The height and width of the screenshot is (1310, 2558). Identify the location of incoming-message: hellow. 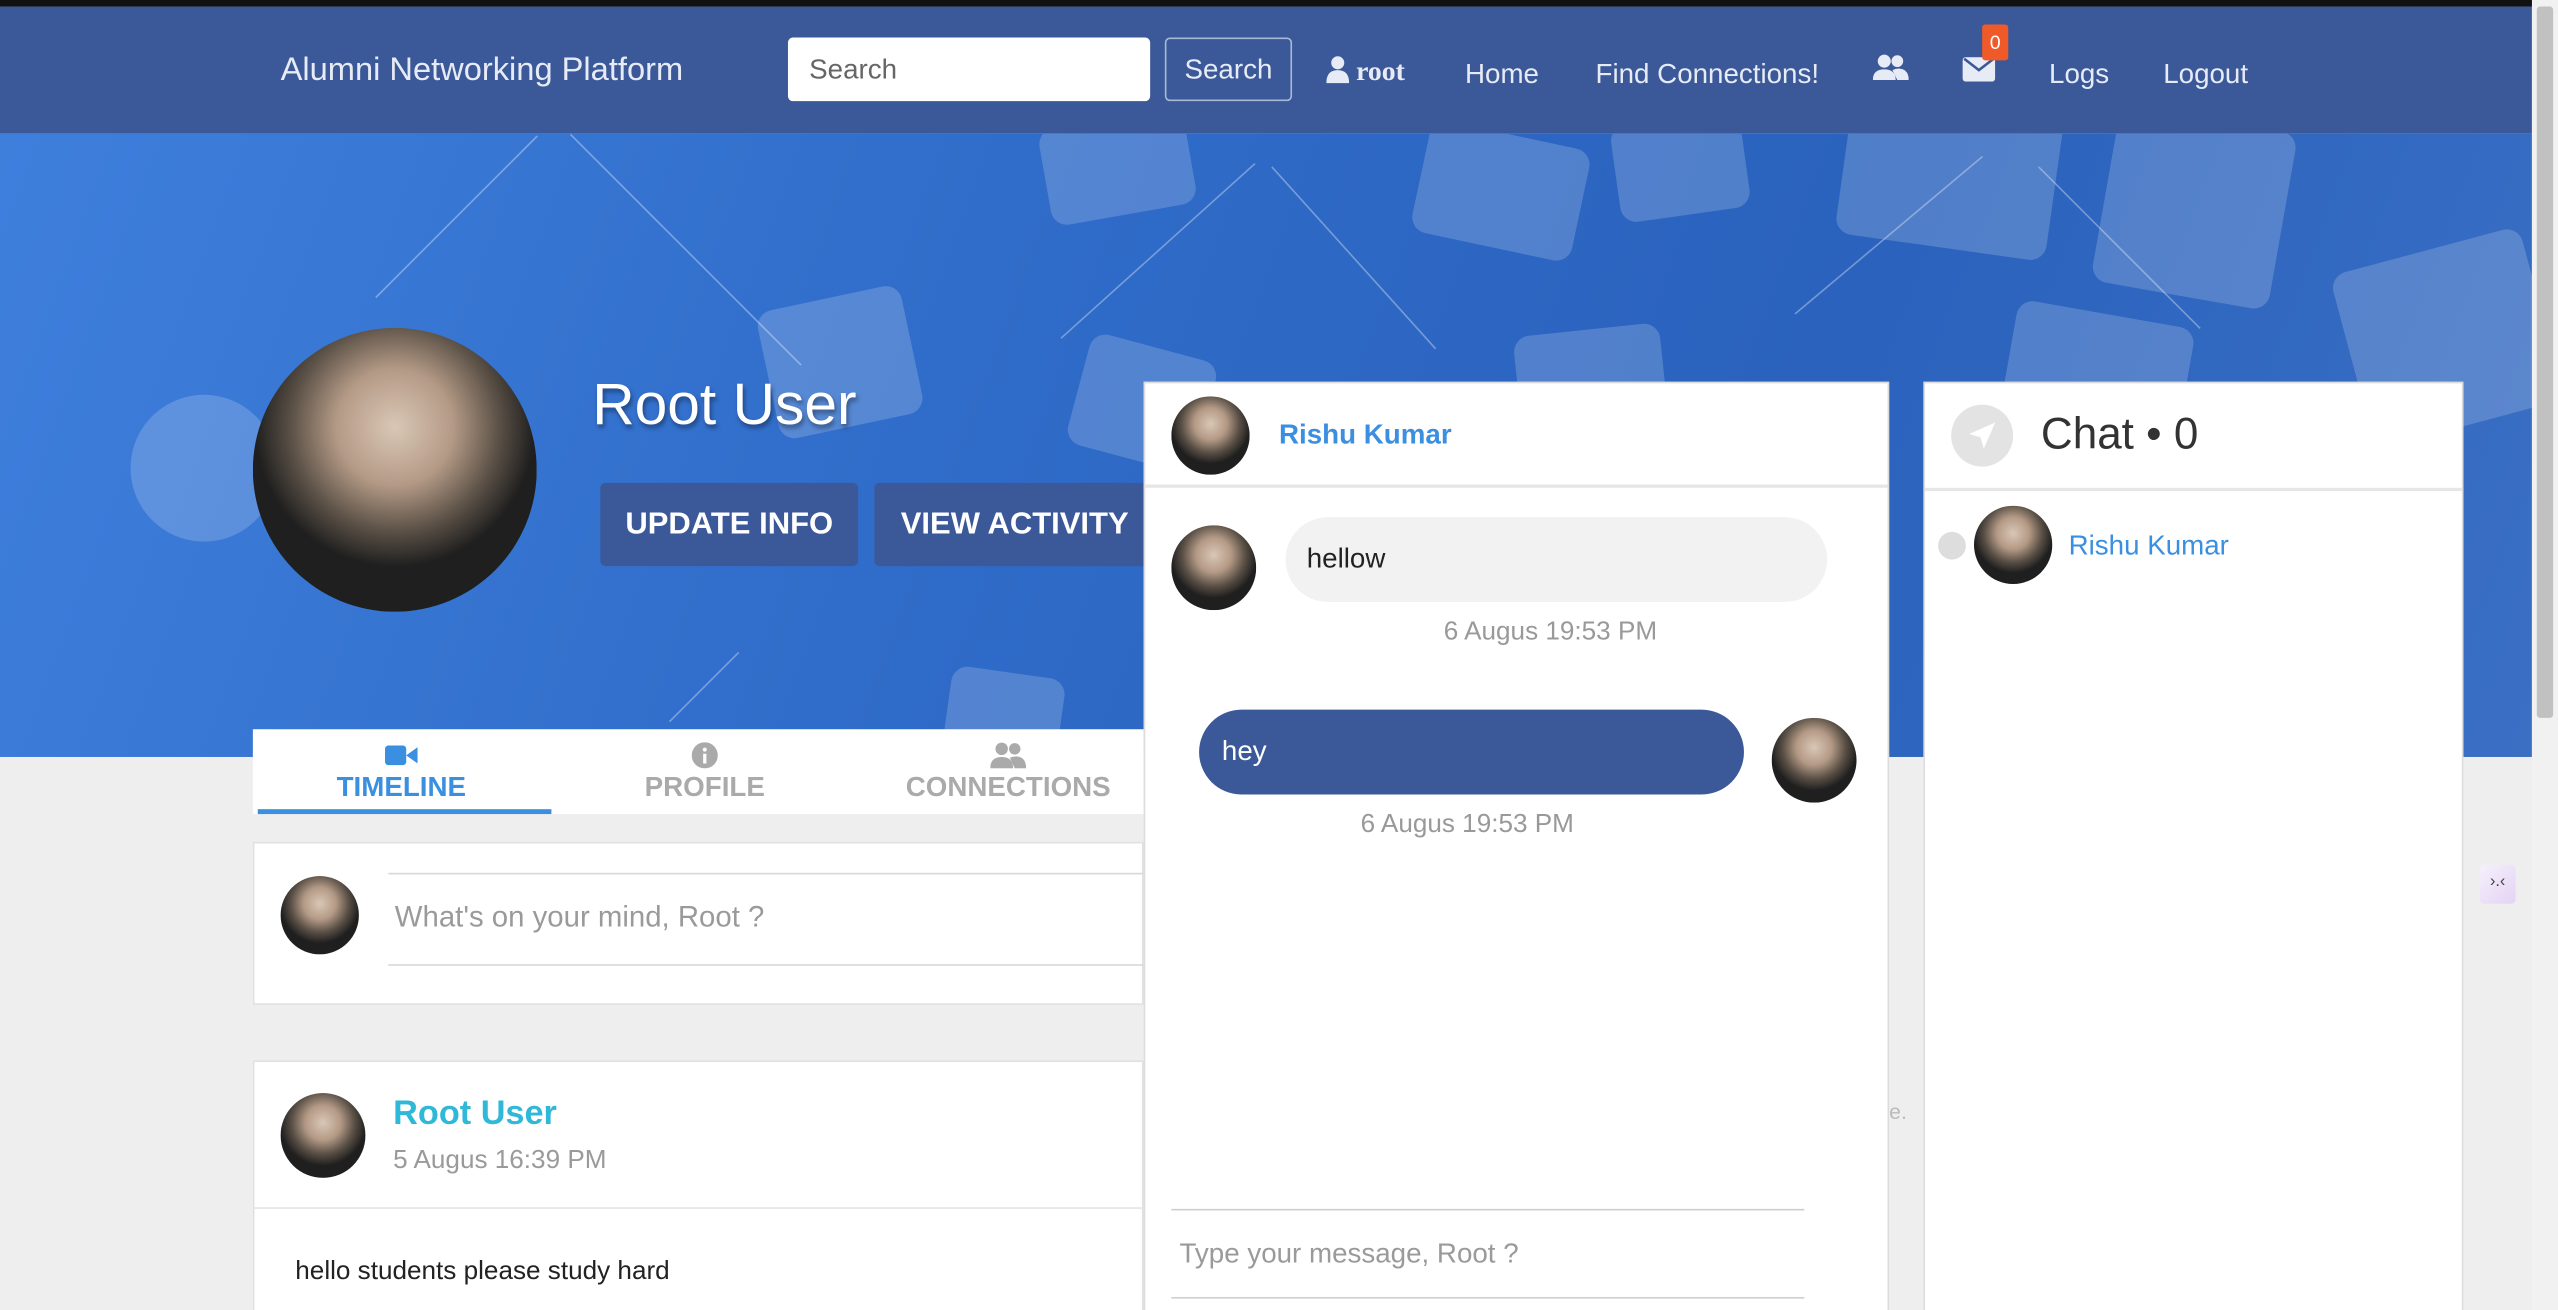
(1556, 559).